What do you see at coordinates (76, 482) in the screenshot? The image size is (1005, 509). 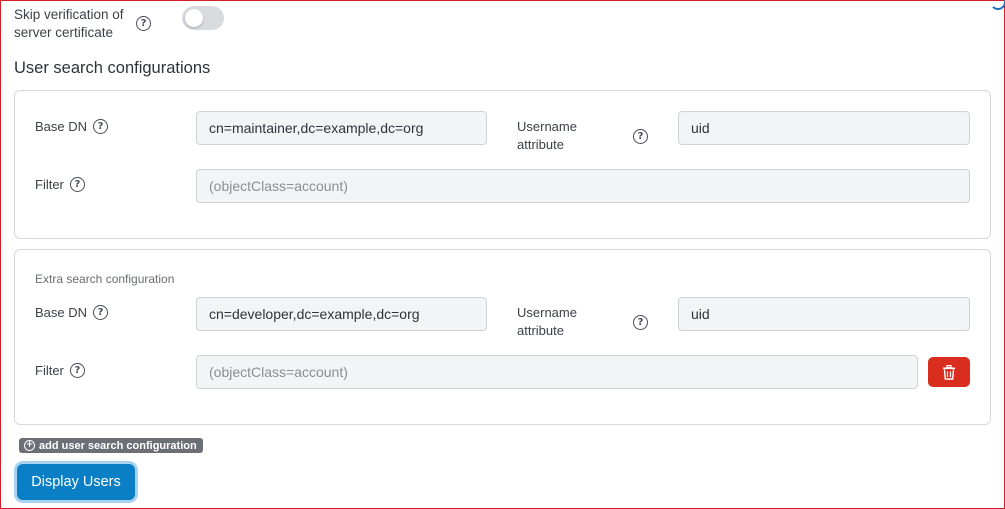 I see `display-users-button: Display Users` at bounding box center [76, 482].